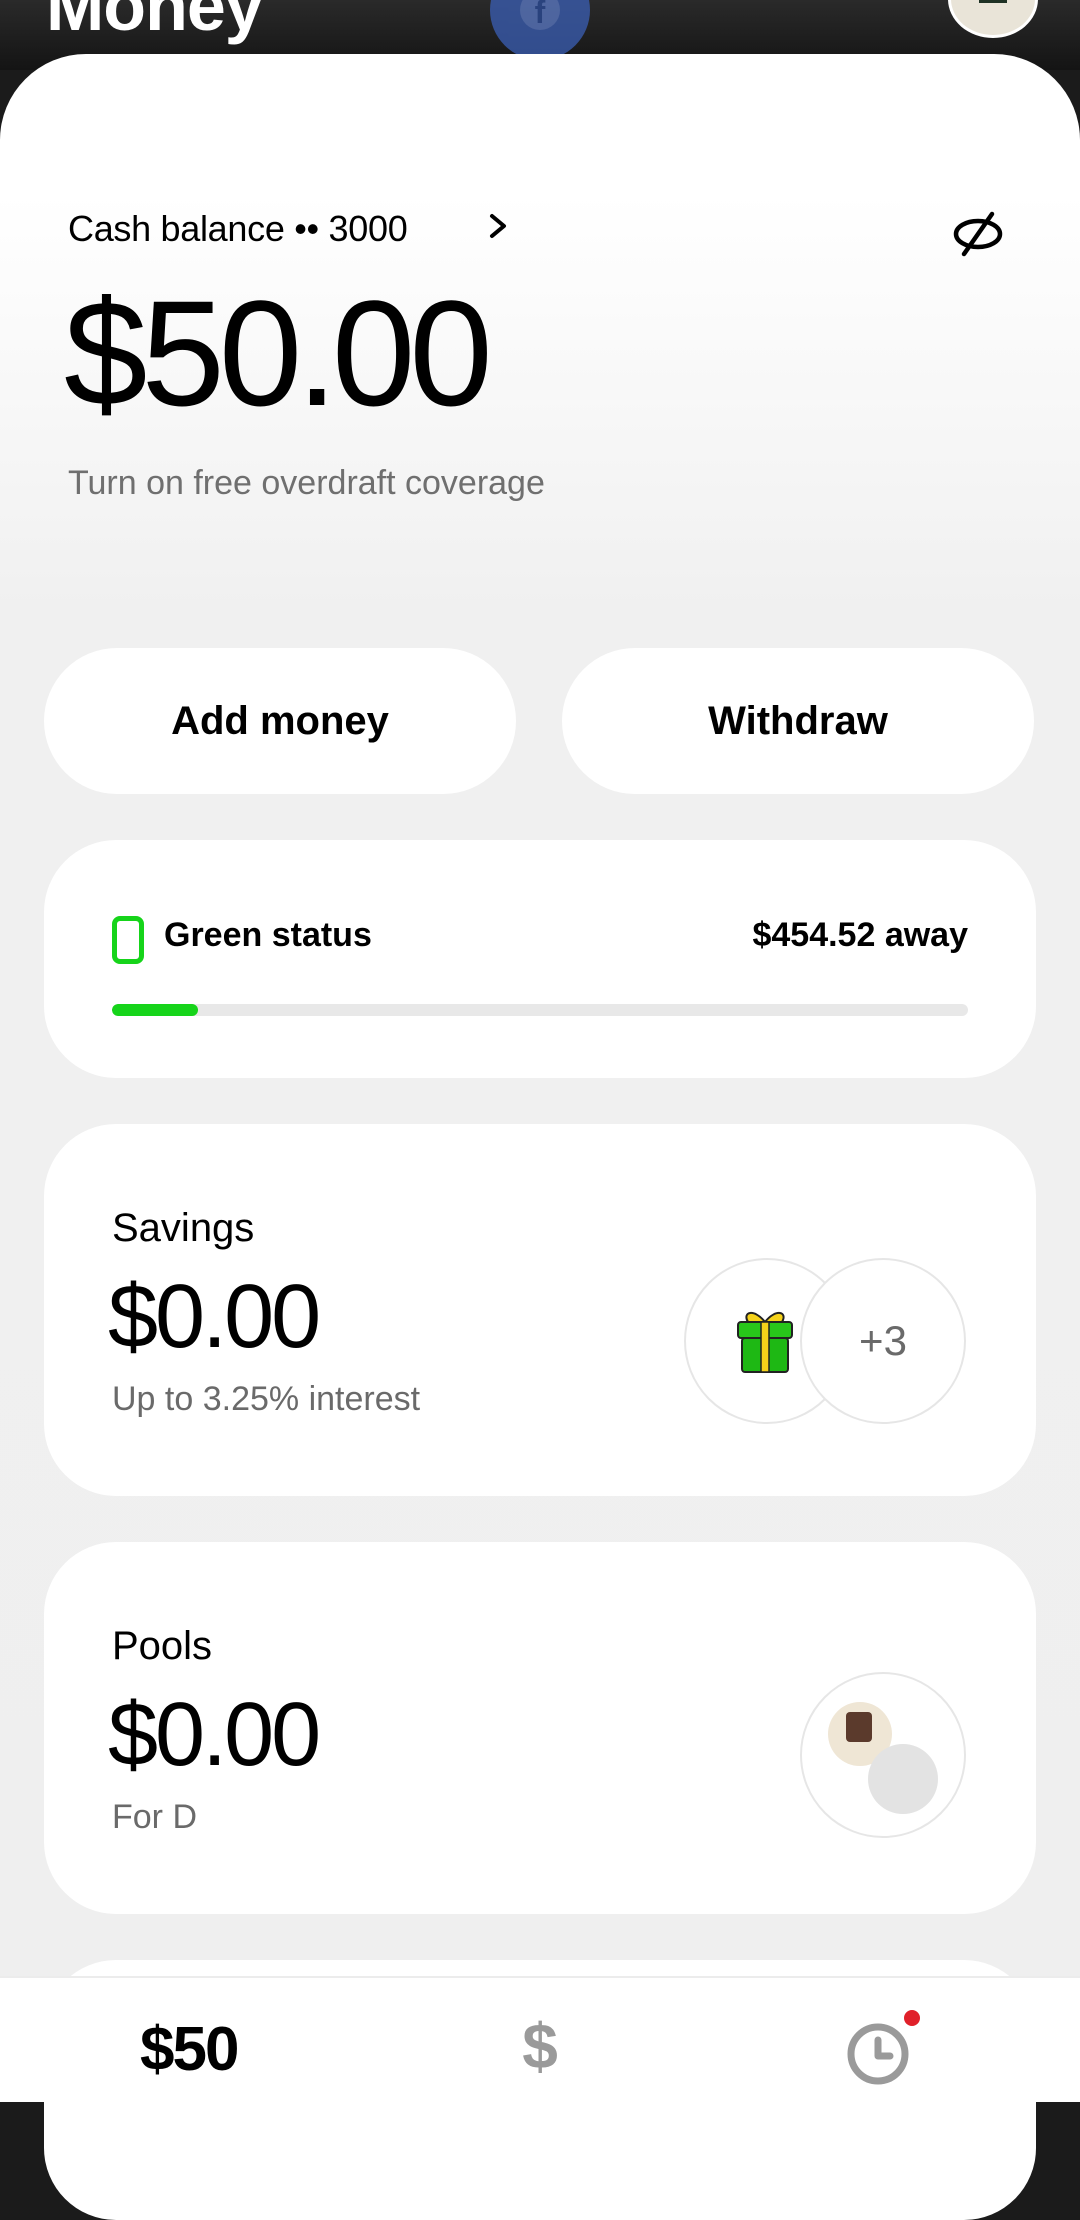 The height and width of the screenshot is (2220, 1080). I want to click on savings-amount: $0.00, so click(214, 1317).